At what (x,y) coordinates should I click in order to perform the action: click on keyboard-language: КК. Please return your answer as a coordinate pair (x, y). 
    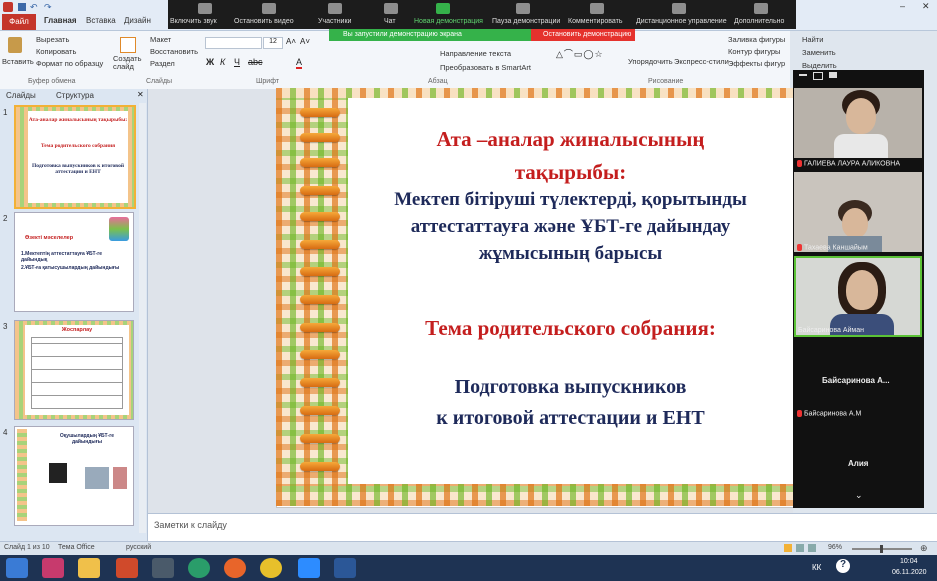
    Looking at the image, I should click on (816, 567).